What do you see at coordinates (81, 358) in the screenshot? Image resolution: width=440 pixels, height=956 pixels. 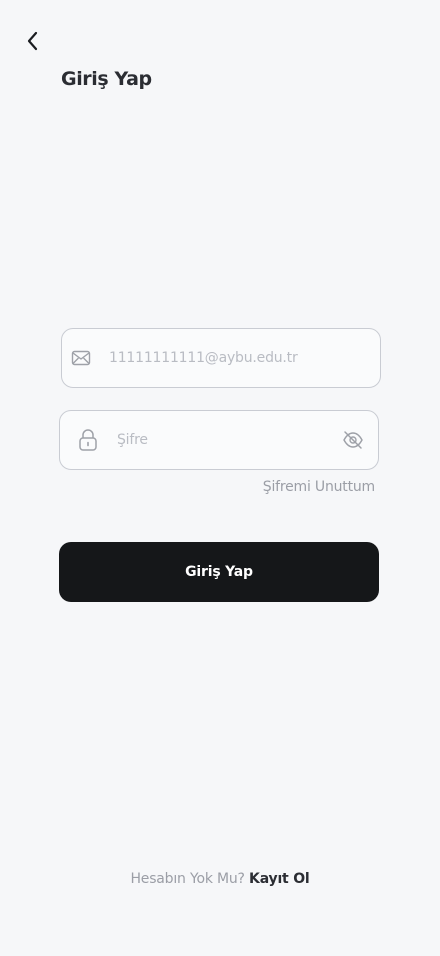 I see `mail-icon` at bounding box center [81, 358].